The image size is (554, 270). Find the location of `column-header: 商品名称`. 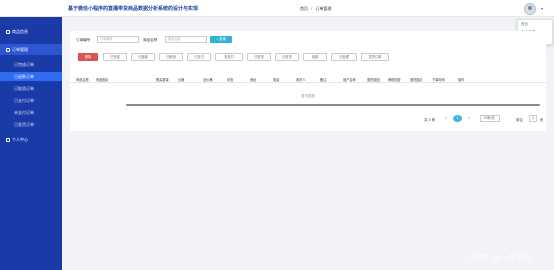

column-header: 商品名称 is located at coordinates (82, 80).